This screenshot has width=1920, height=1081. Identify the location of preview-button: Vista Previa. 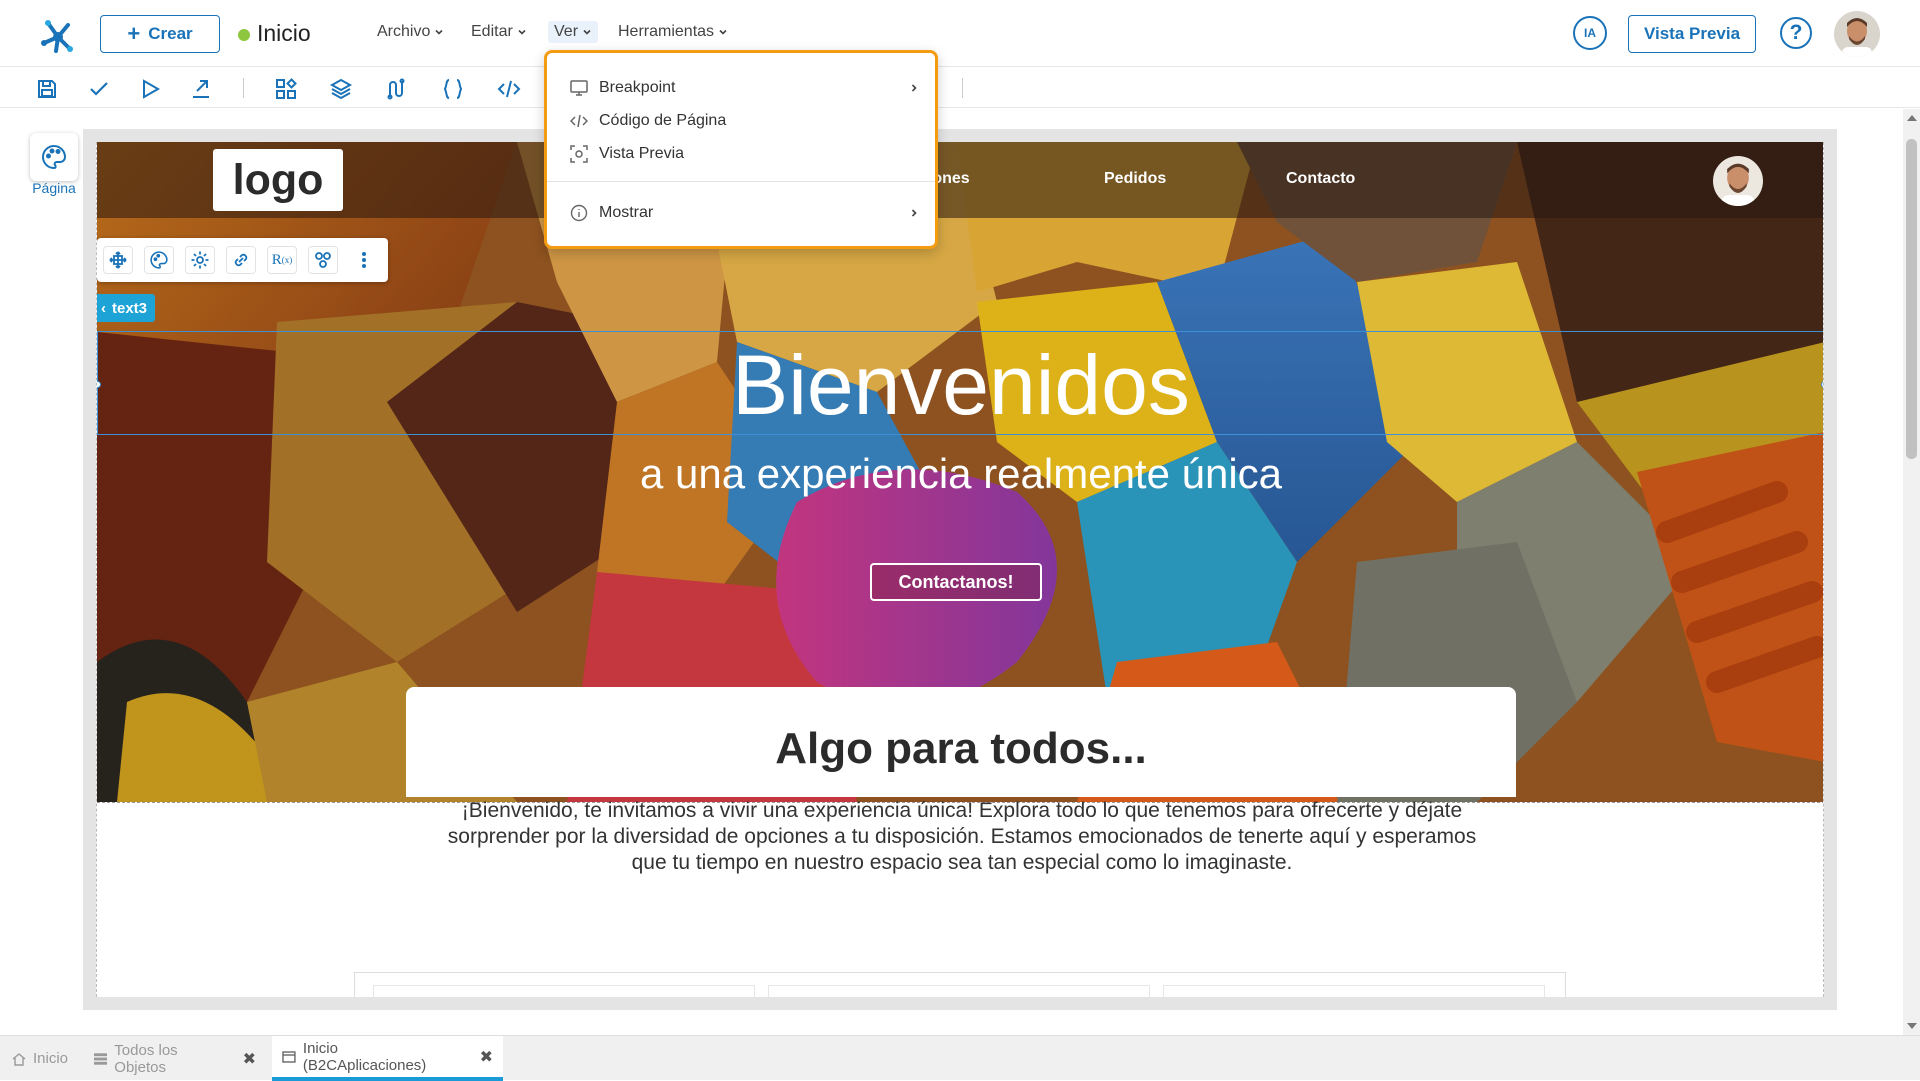
(1692, 34).